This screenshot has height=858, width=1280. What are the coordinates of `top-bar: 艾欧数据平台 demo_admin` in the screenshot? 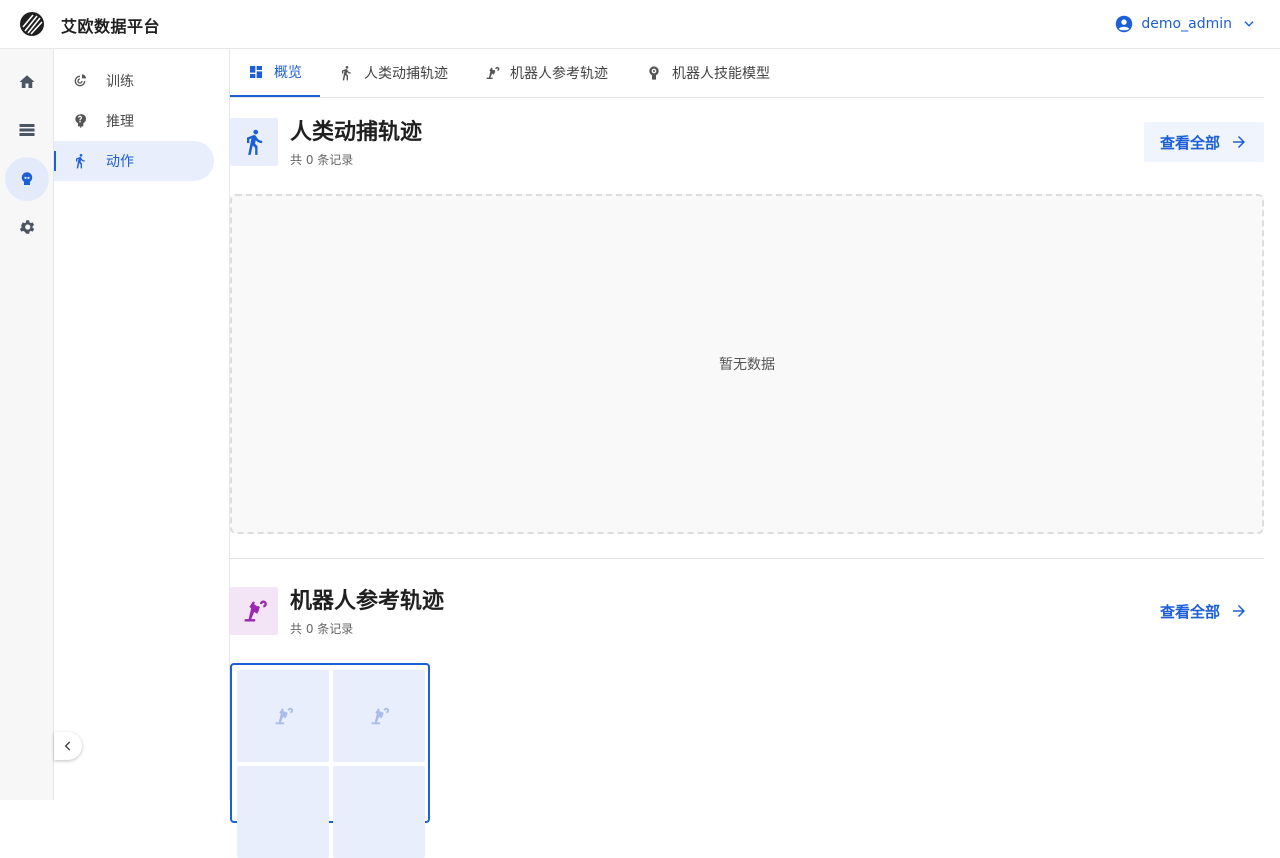 It's located at (640, 24).